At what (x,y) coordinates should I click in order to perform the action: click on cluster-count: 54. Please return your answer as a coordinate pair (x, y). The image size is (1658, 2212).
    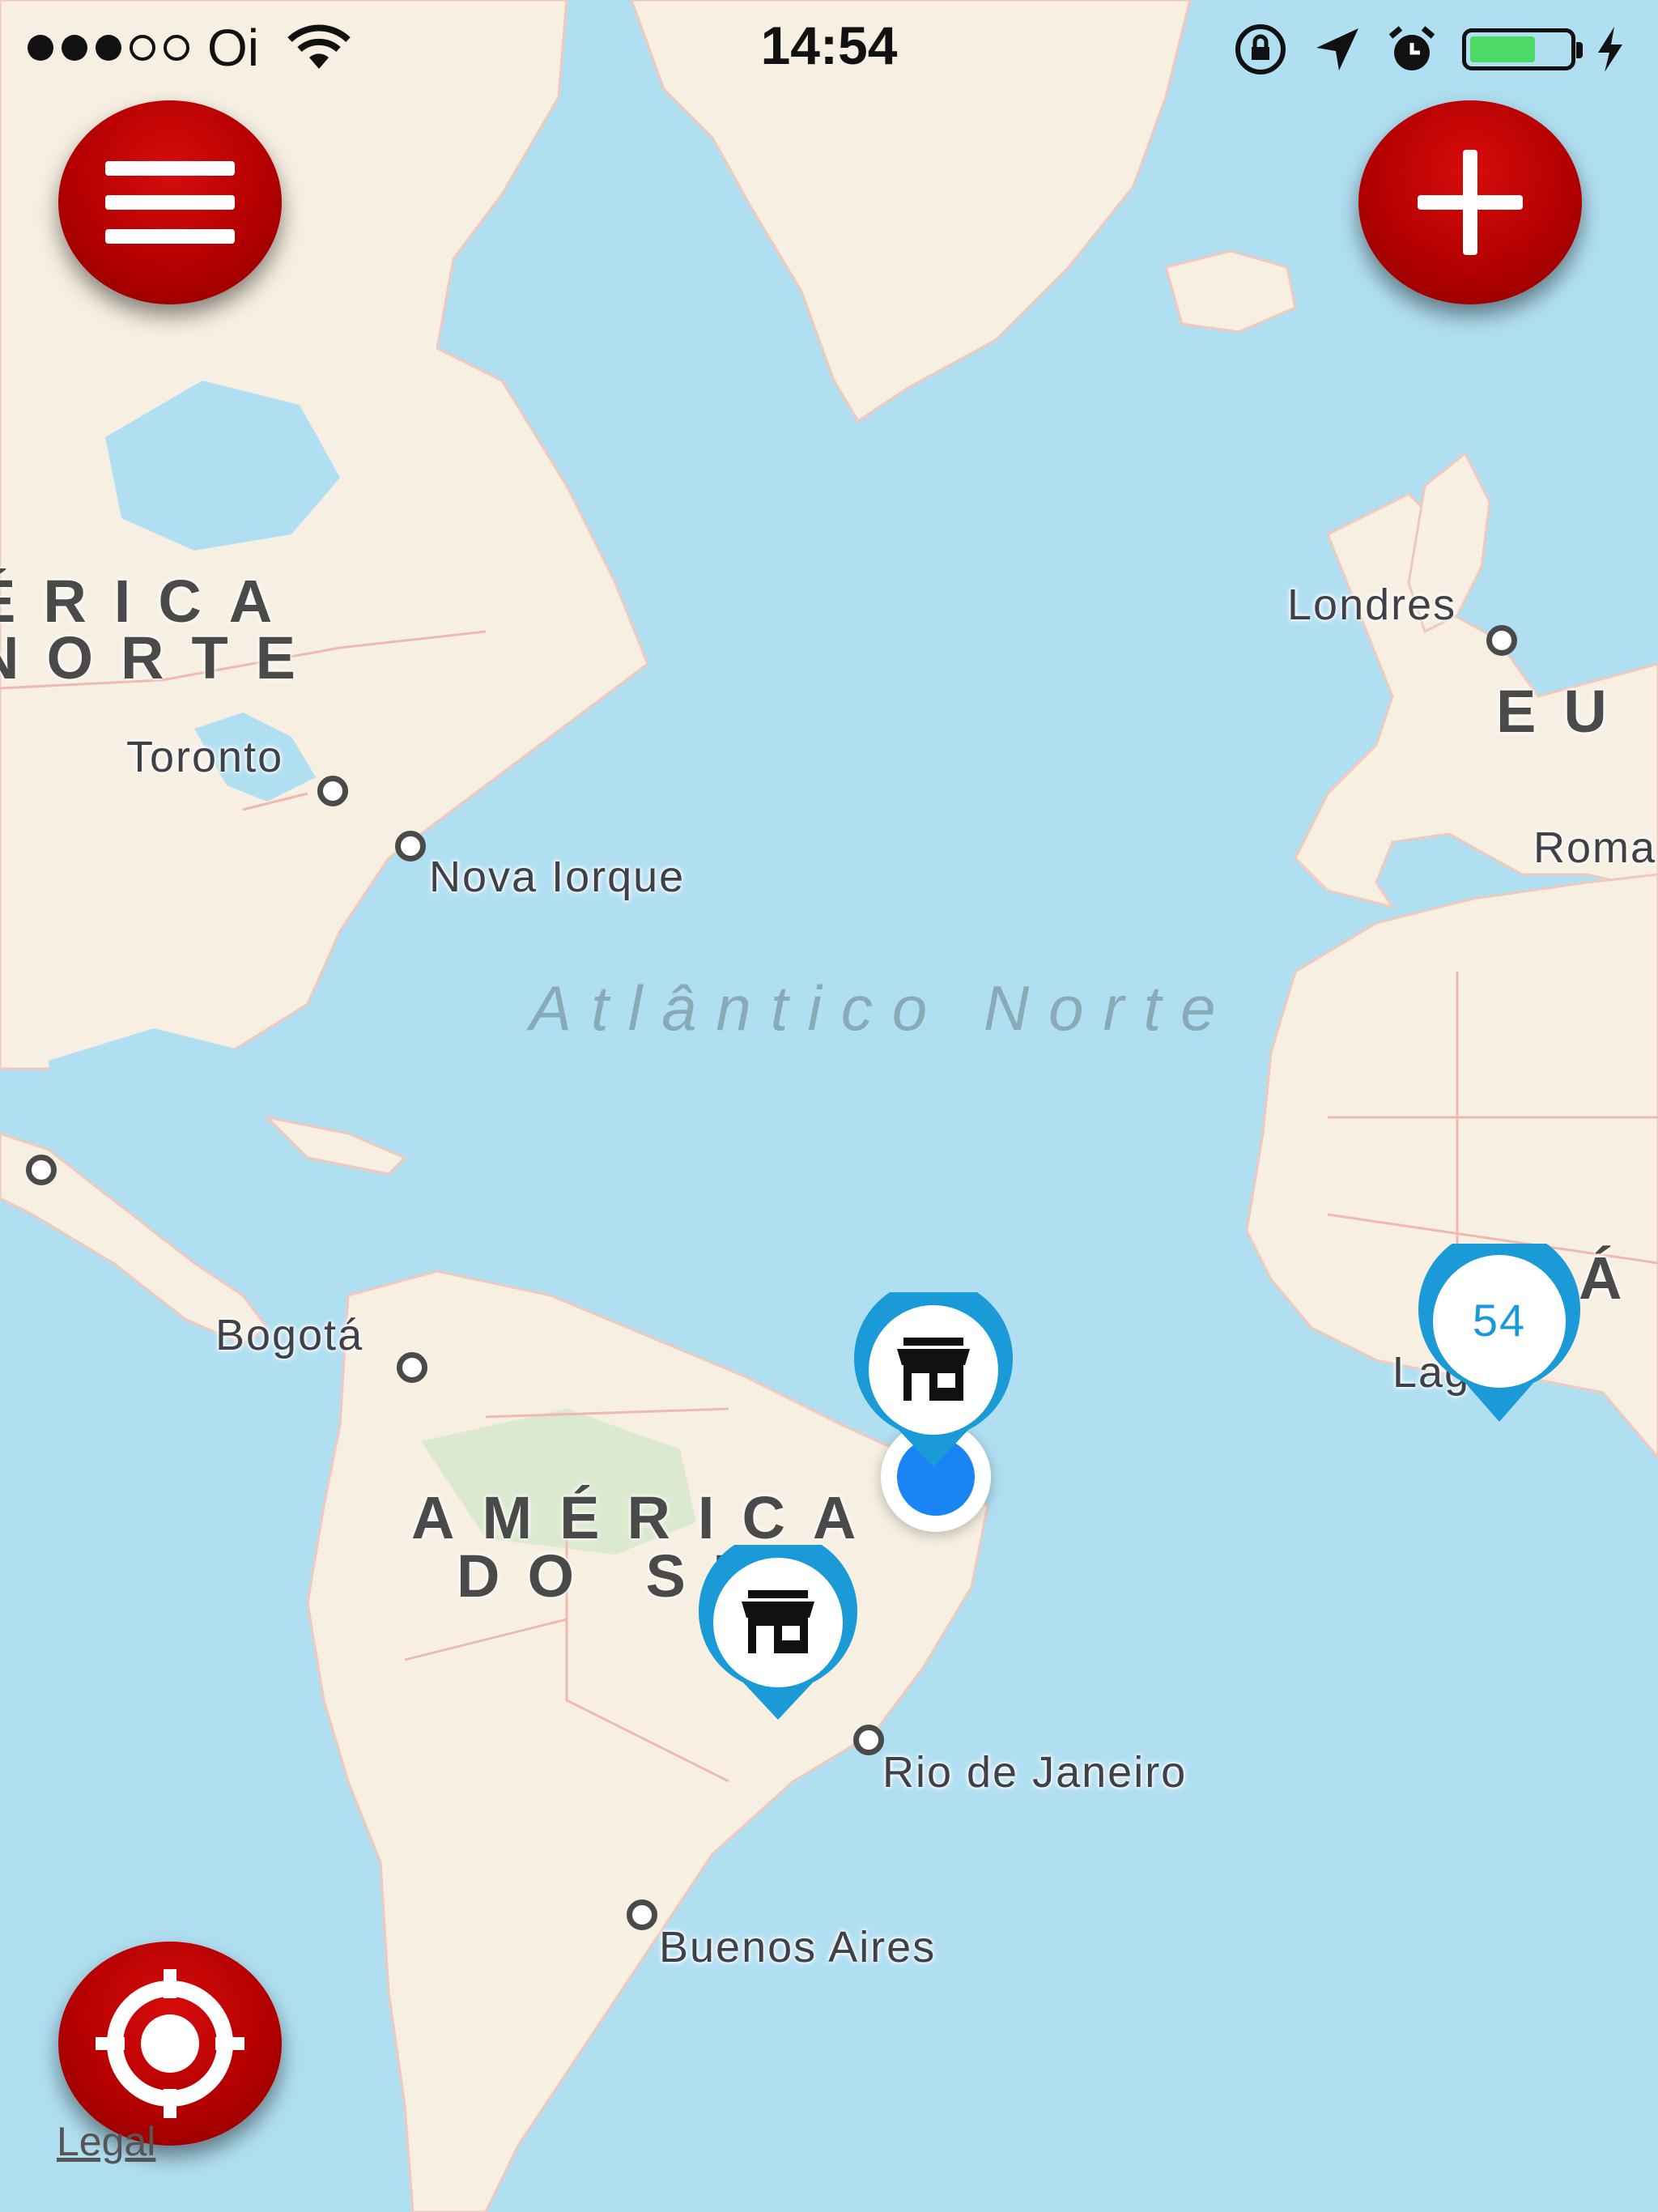
    Looking at the image, I should click on (1499, 1321).